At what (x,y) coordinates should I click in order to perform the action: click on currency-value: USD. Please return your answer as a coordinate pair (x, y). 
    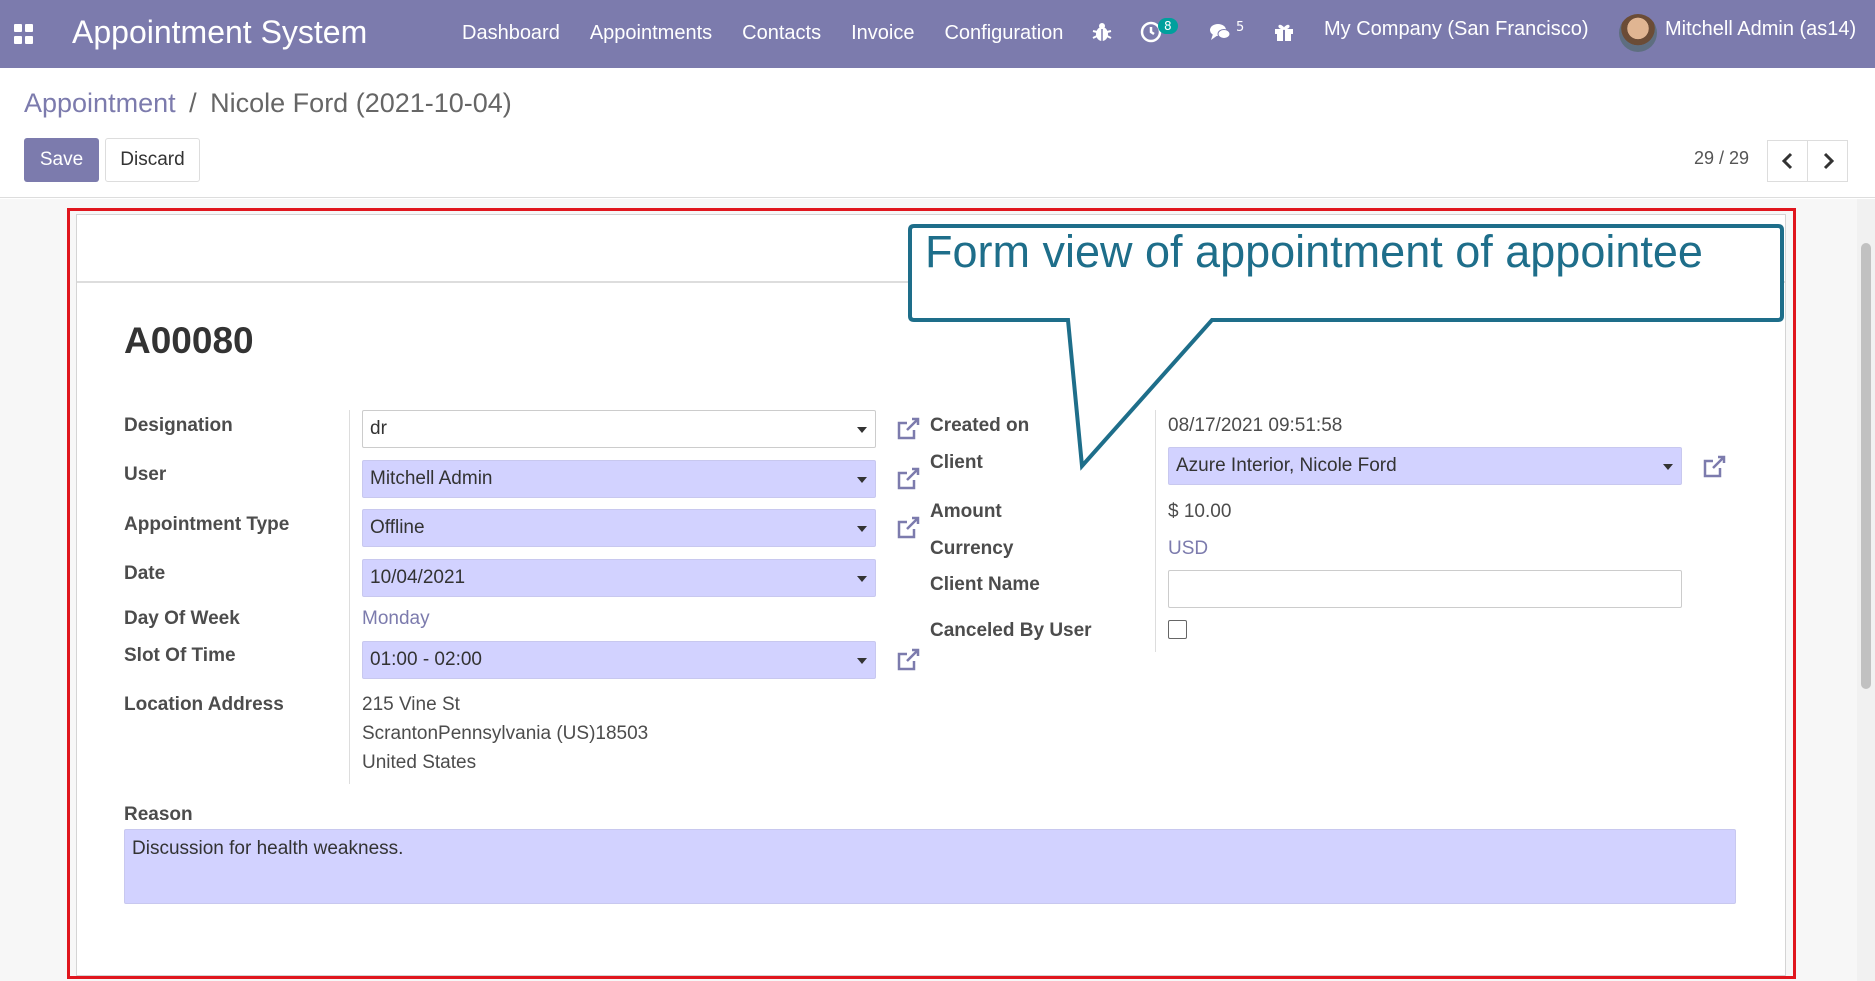
    Looking at the image, I should click on (1188, 549).